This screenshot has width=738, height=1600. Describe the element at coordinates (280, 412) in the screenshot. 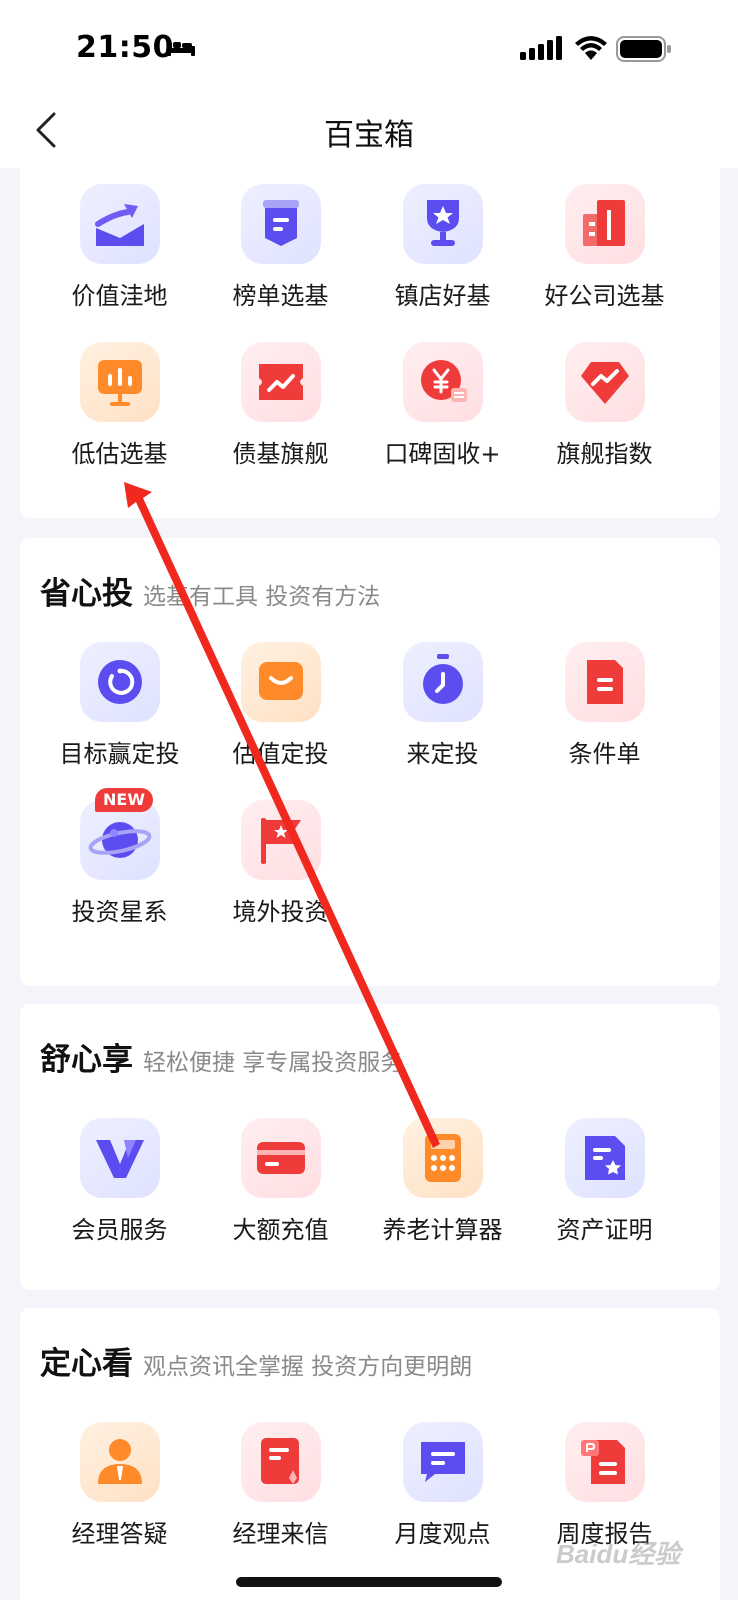

I see `tool-item-bond-flagship: 债基旗舰` at that location.